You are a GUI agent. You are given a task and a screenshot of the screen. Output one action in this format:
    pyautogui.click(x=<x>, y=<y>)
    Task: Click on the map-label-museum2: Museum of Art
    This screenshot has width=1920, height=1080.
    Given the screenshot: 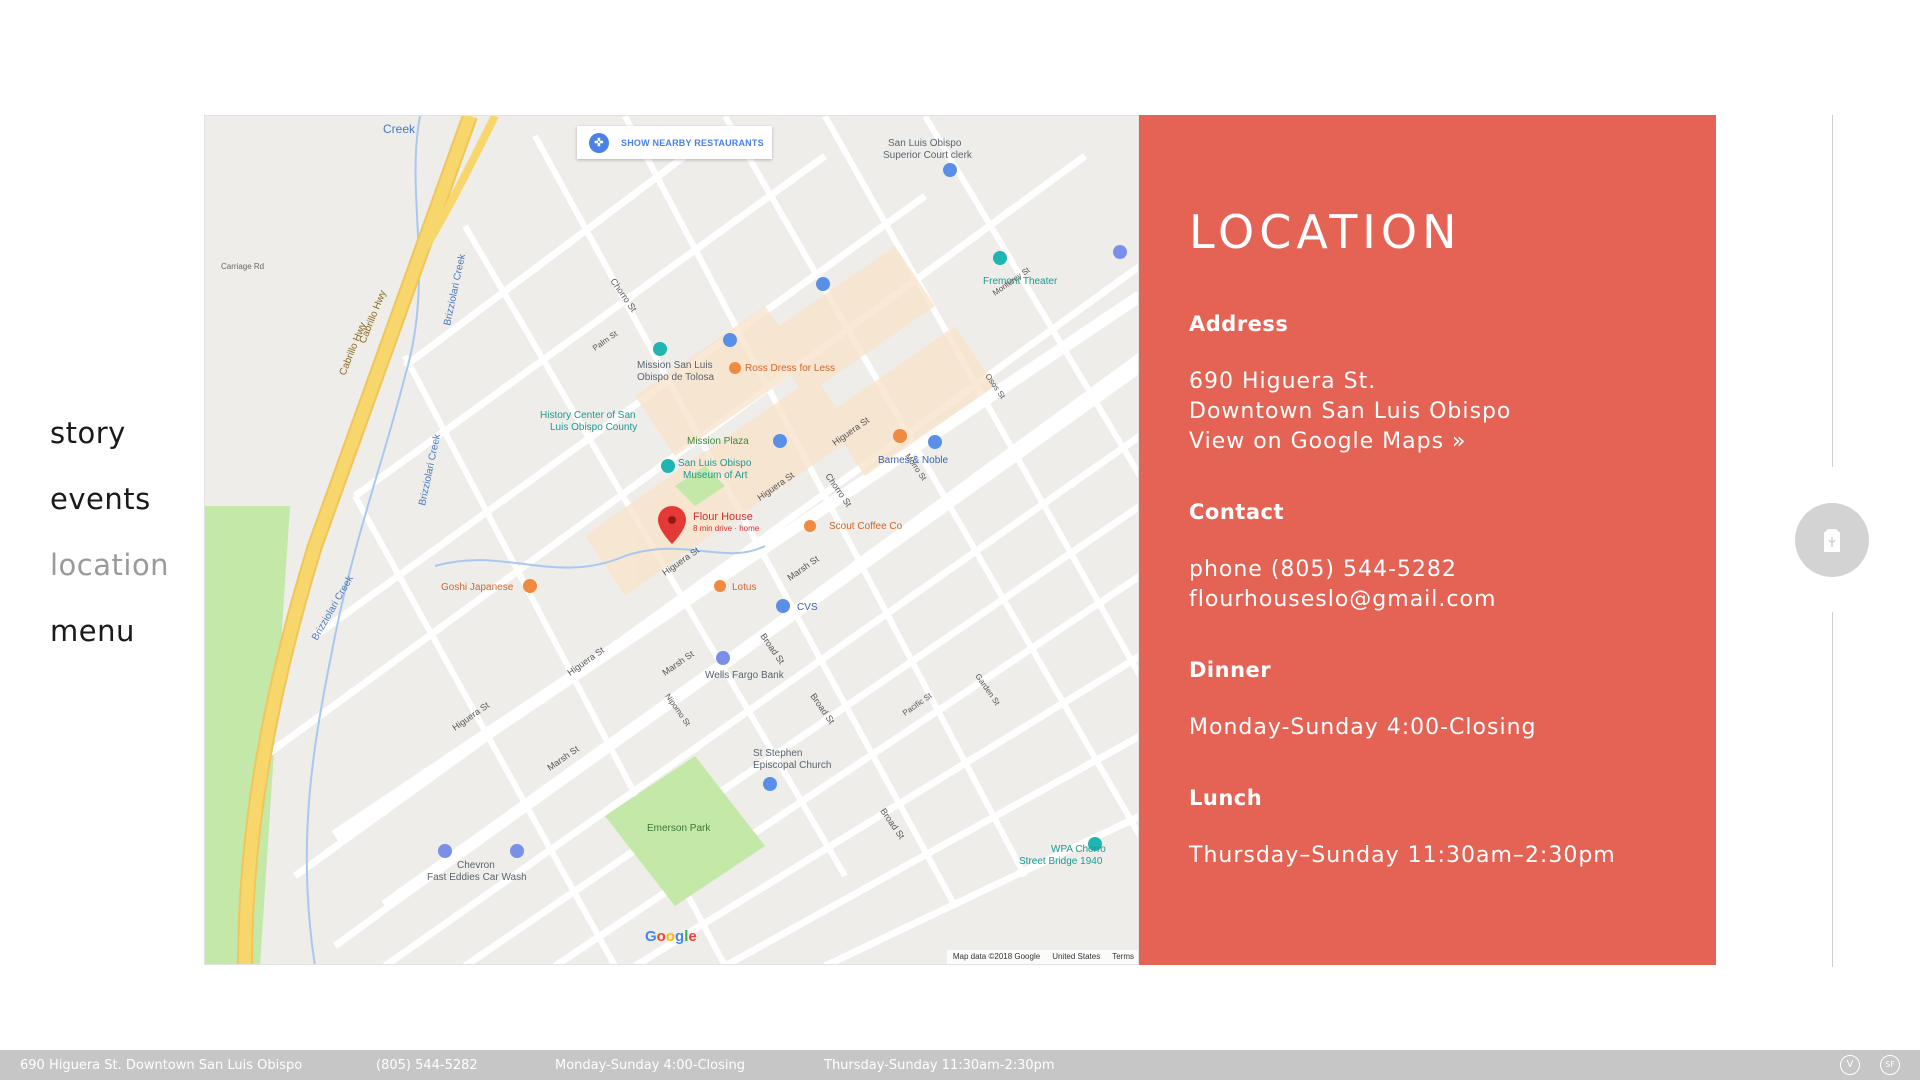 What is the action you would take?
    pyautogui.click(x=715, y=475)
    